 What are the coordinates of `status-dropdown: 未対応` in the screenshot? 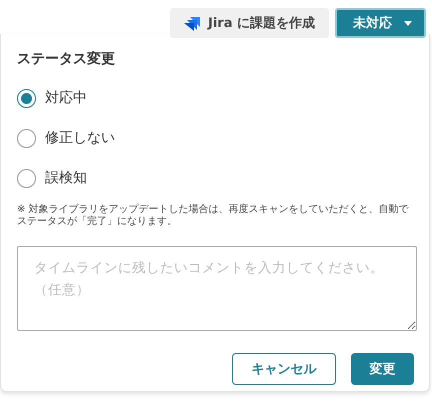 It's located at (380, 23).